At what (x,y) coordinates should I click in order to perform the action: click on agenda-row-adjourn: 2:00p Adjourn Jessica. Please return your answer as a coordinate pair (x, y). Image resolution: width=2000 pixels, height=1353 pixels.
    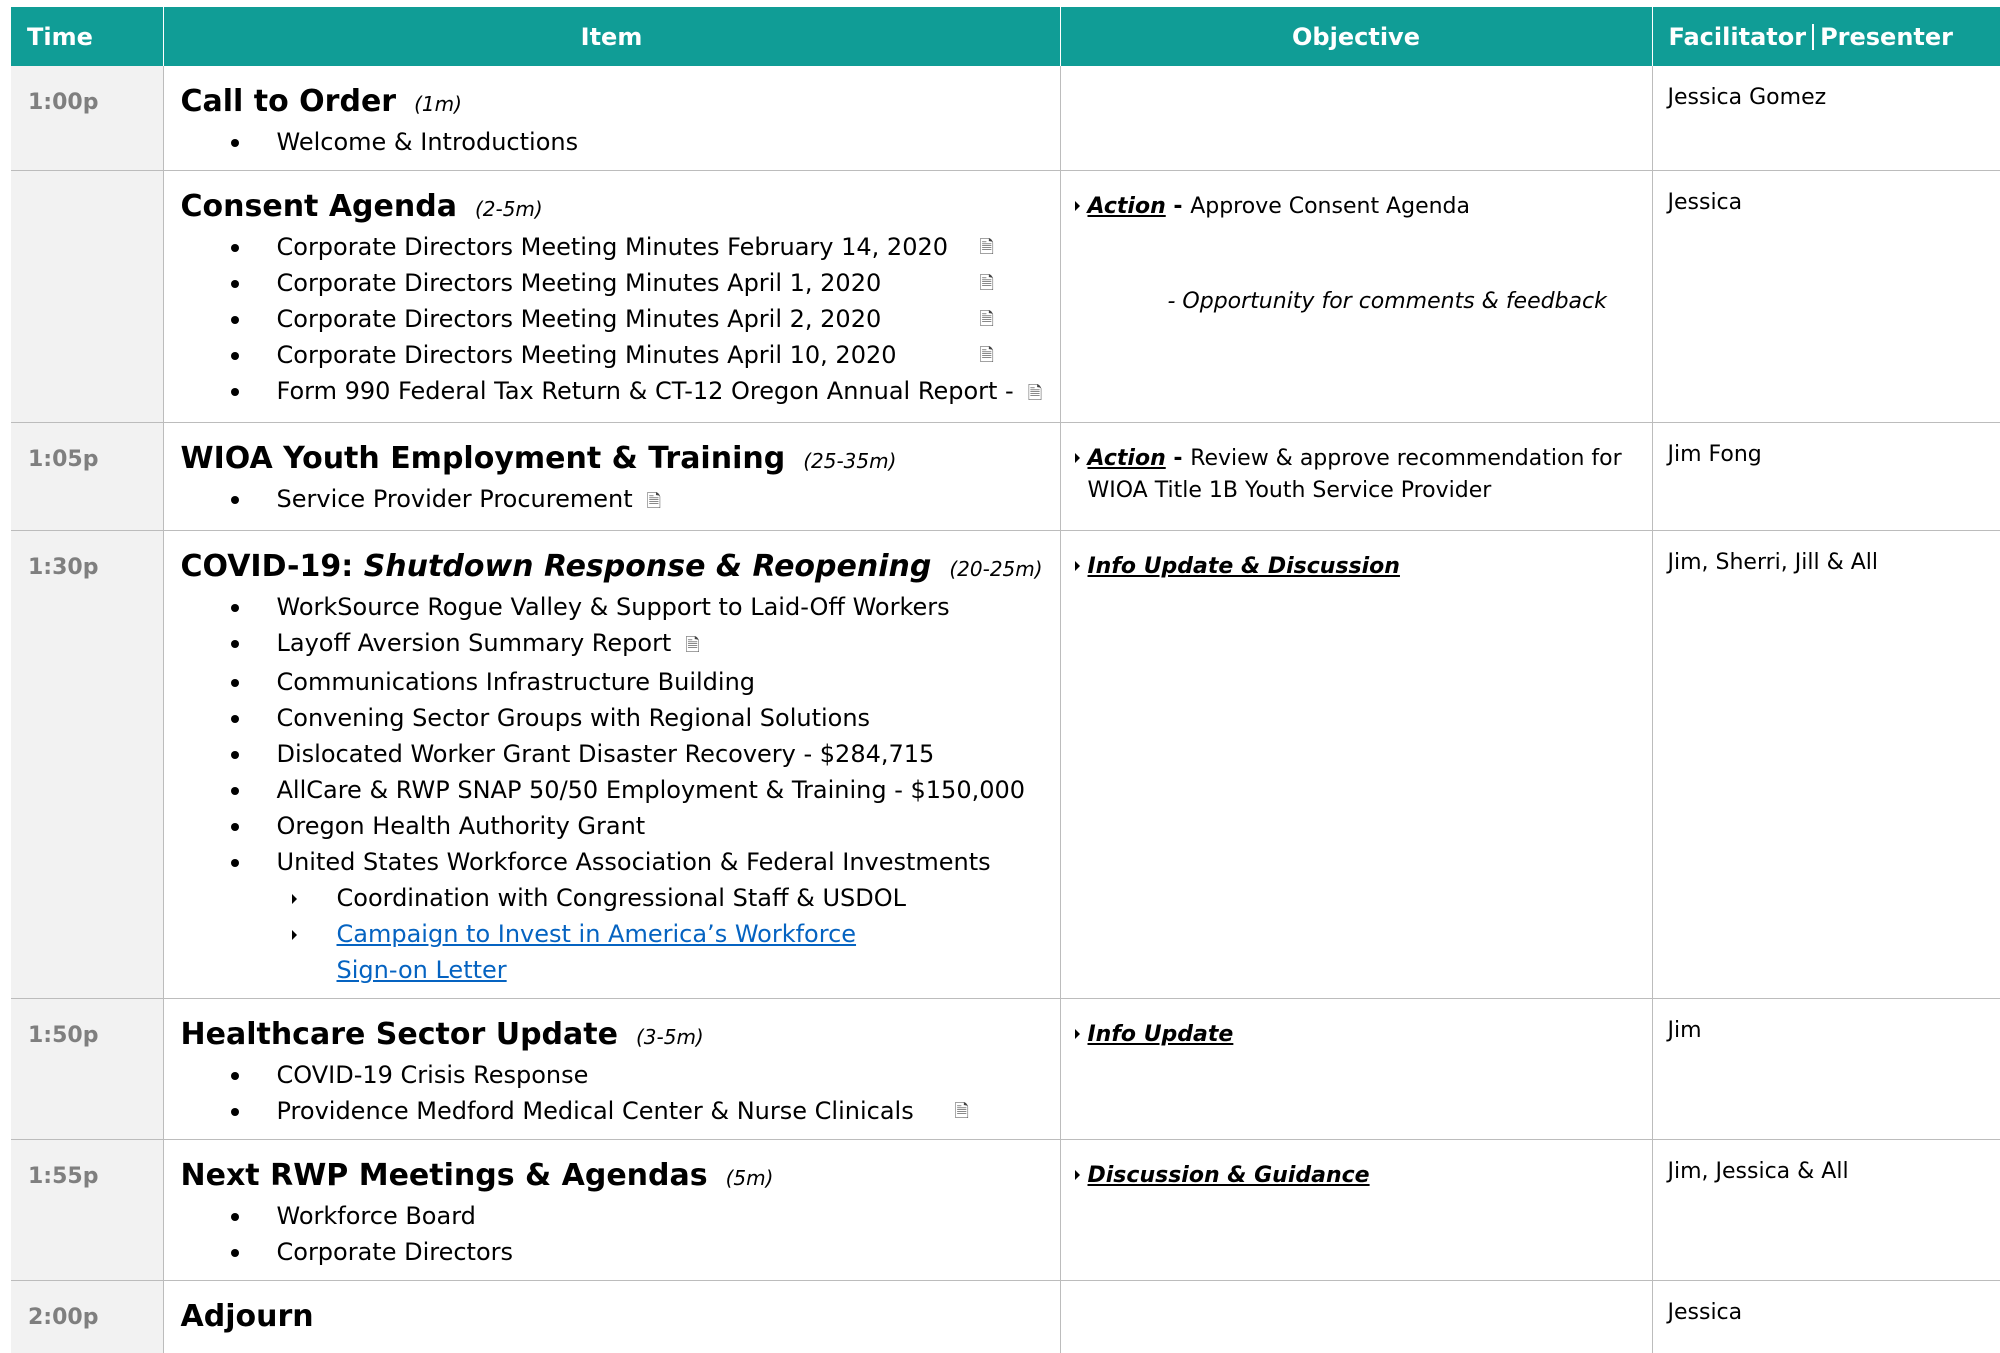
    Looking at the image, I should click on (1005, 1316).